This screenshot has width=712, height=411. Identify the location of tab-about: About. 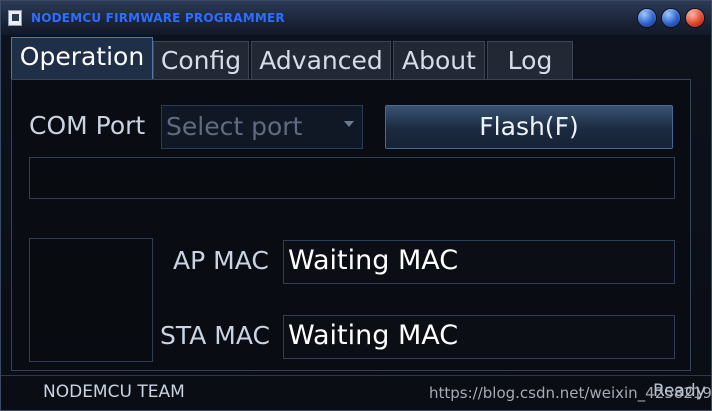
(439, 60).